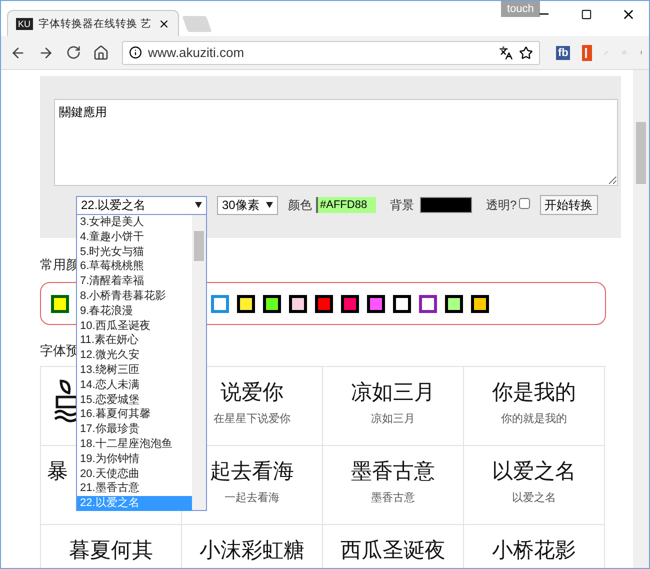 Image resolution: width=650 pixels, height=569 pixels. What do you see at coordinates (501, 205) in the screenshot?
I see `transparent-label: 透明?` at bounding box center [501, 205].